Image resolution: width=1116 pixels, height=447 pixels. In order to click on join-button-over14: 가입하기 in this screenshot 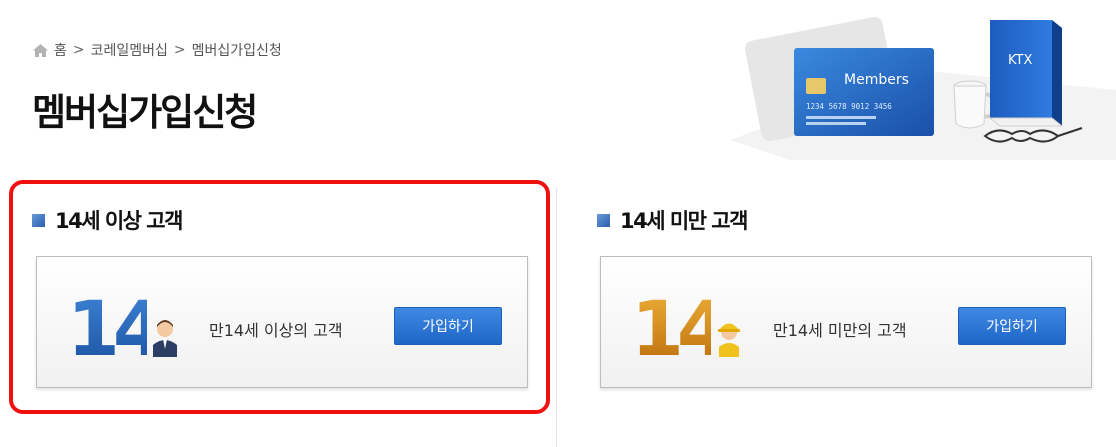, I will do `click(448, 326)`.